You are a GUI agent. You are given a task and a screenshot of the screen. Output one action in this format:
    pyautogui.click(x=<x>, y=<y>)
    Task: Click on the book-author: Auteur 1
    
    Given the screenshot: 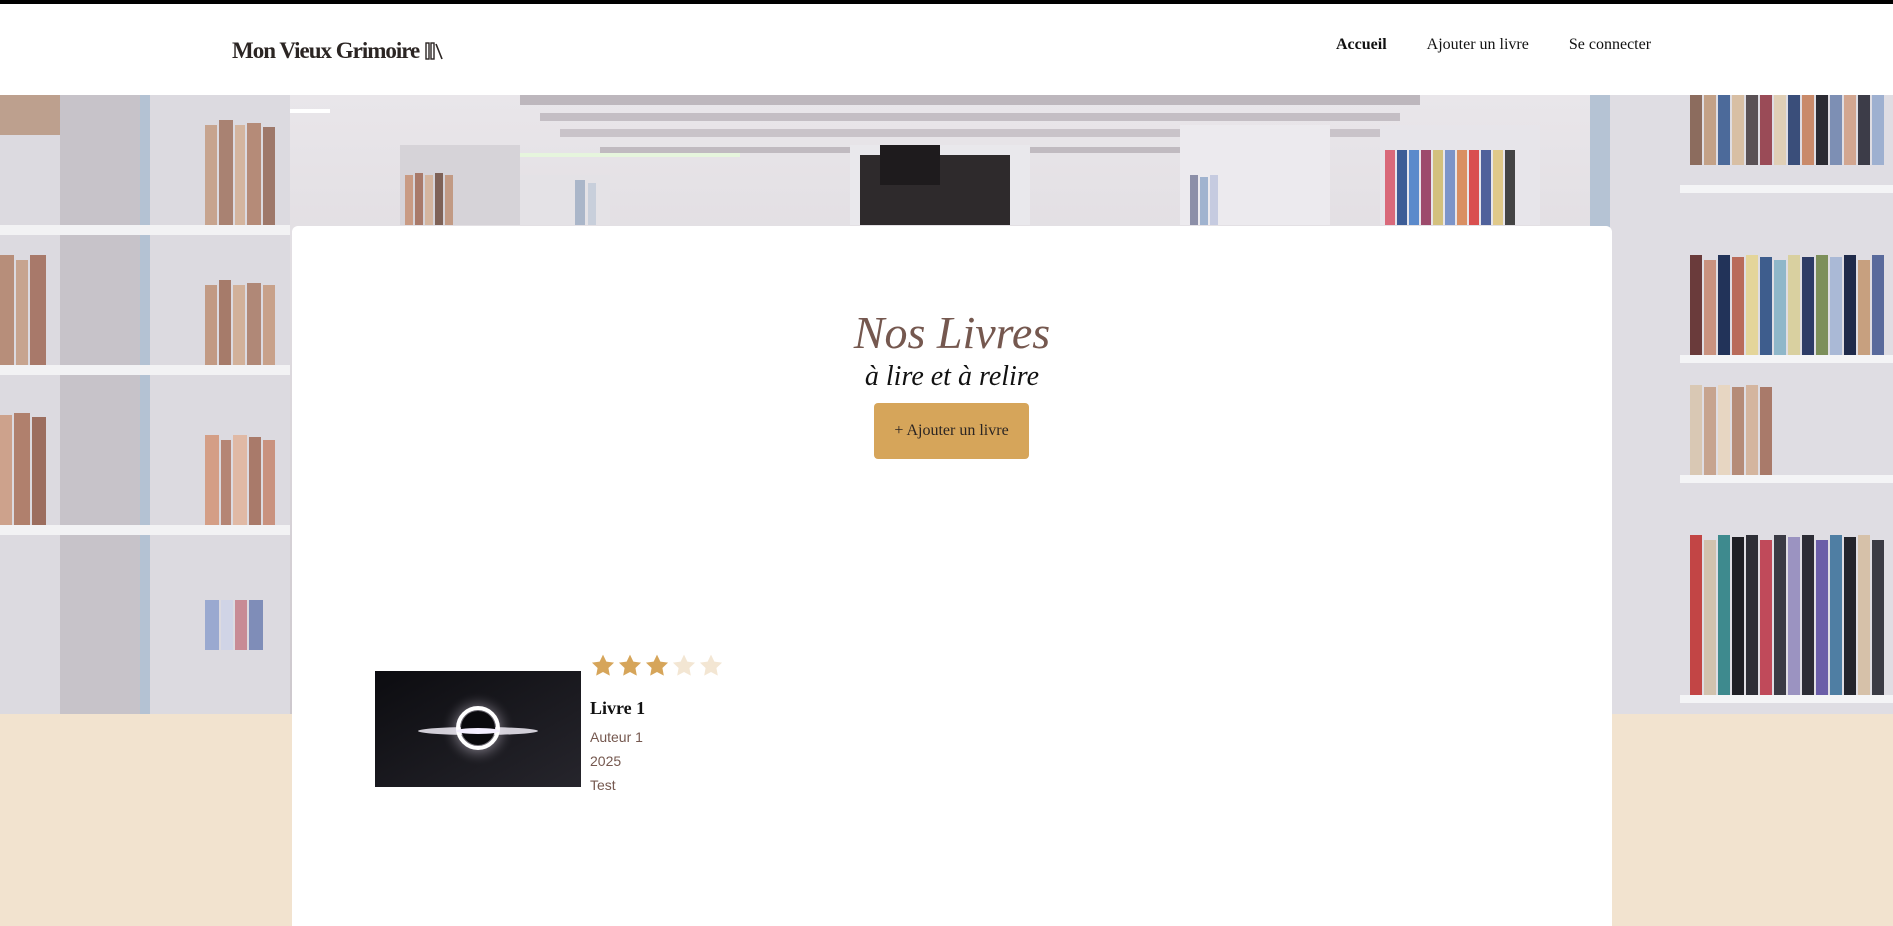 What is the action you would take?
    pyautogui.click(x=616, y=737)
    